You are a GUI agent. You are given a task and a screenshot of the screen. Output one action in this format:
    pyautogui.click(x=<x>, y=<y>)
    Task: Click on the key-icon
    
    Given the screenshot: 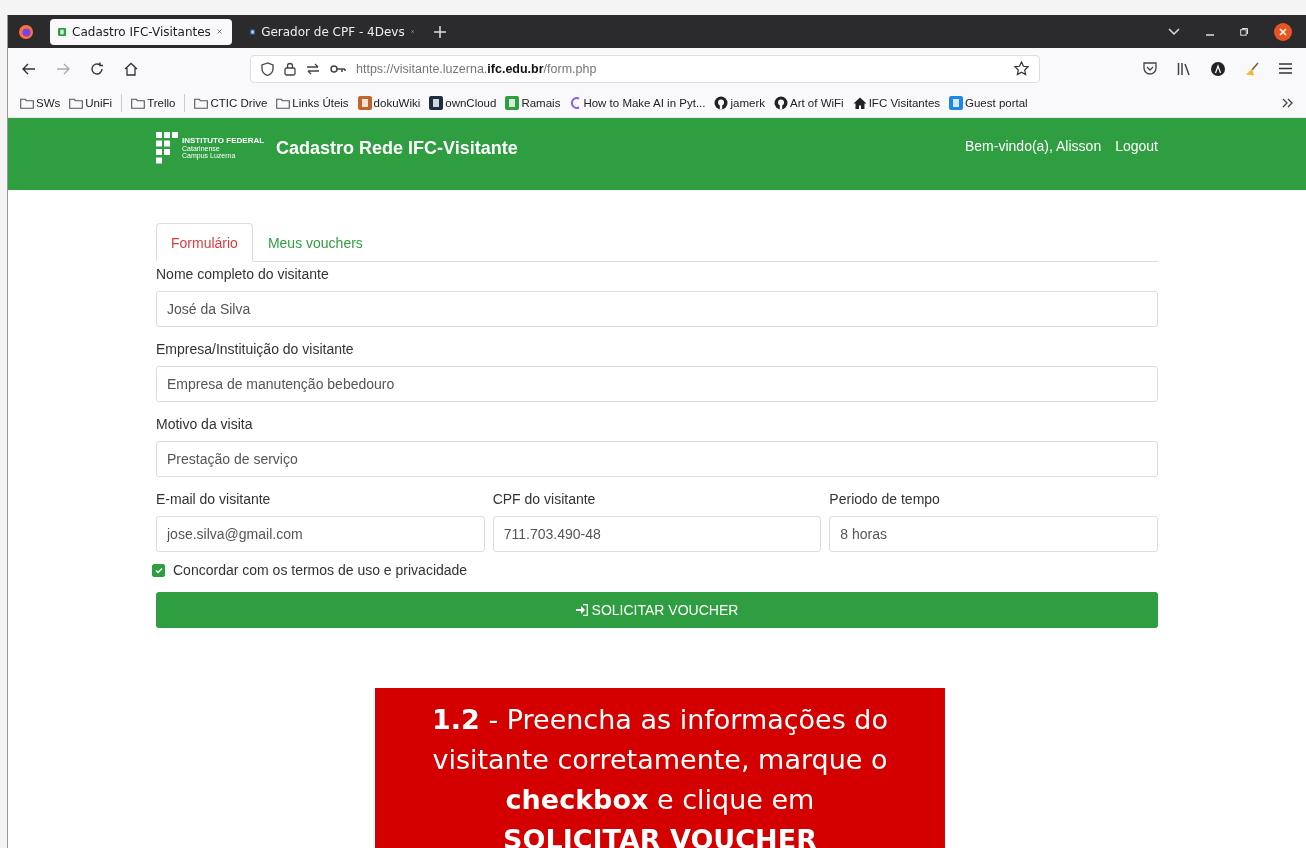 What is the action you would take?
    pyautogui.click(x=338, y=68)
    